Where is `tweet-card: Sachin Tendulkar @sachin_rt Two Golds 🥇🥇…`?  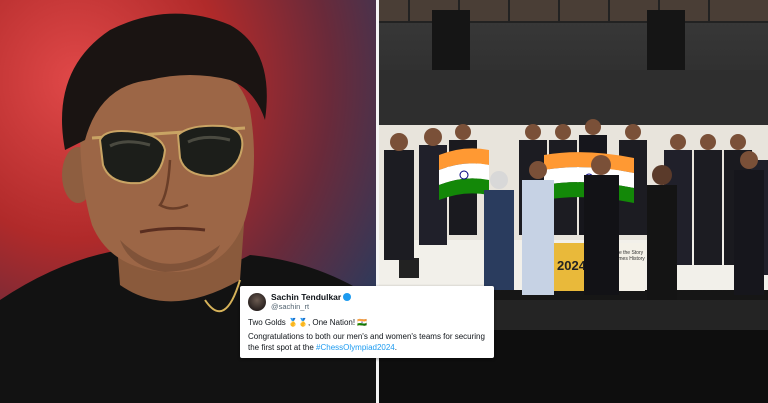
tweet-card: Sachin Tendulkar @sachin_rt Two Golds 🥇🥇… is located at coordinates (367, 322).